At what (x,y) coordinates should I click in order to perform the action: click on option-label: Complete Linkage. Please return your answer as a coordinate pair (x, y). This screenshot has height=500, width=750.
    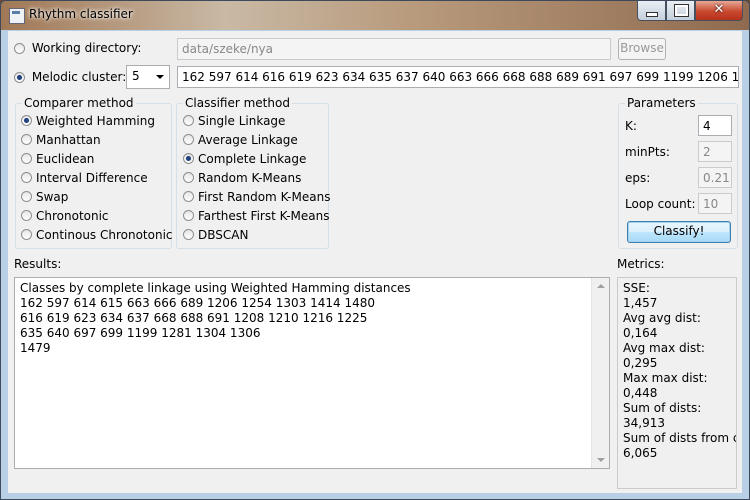
    Looking at the image, I should click on (252, 159).